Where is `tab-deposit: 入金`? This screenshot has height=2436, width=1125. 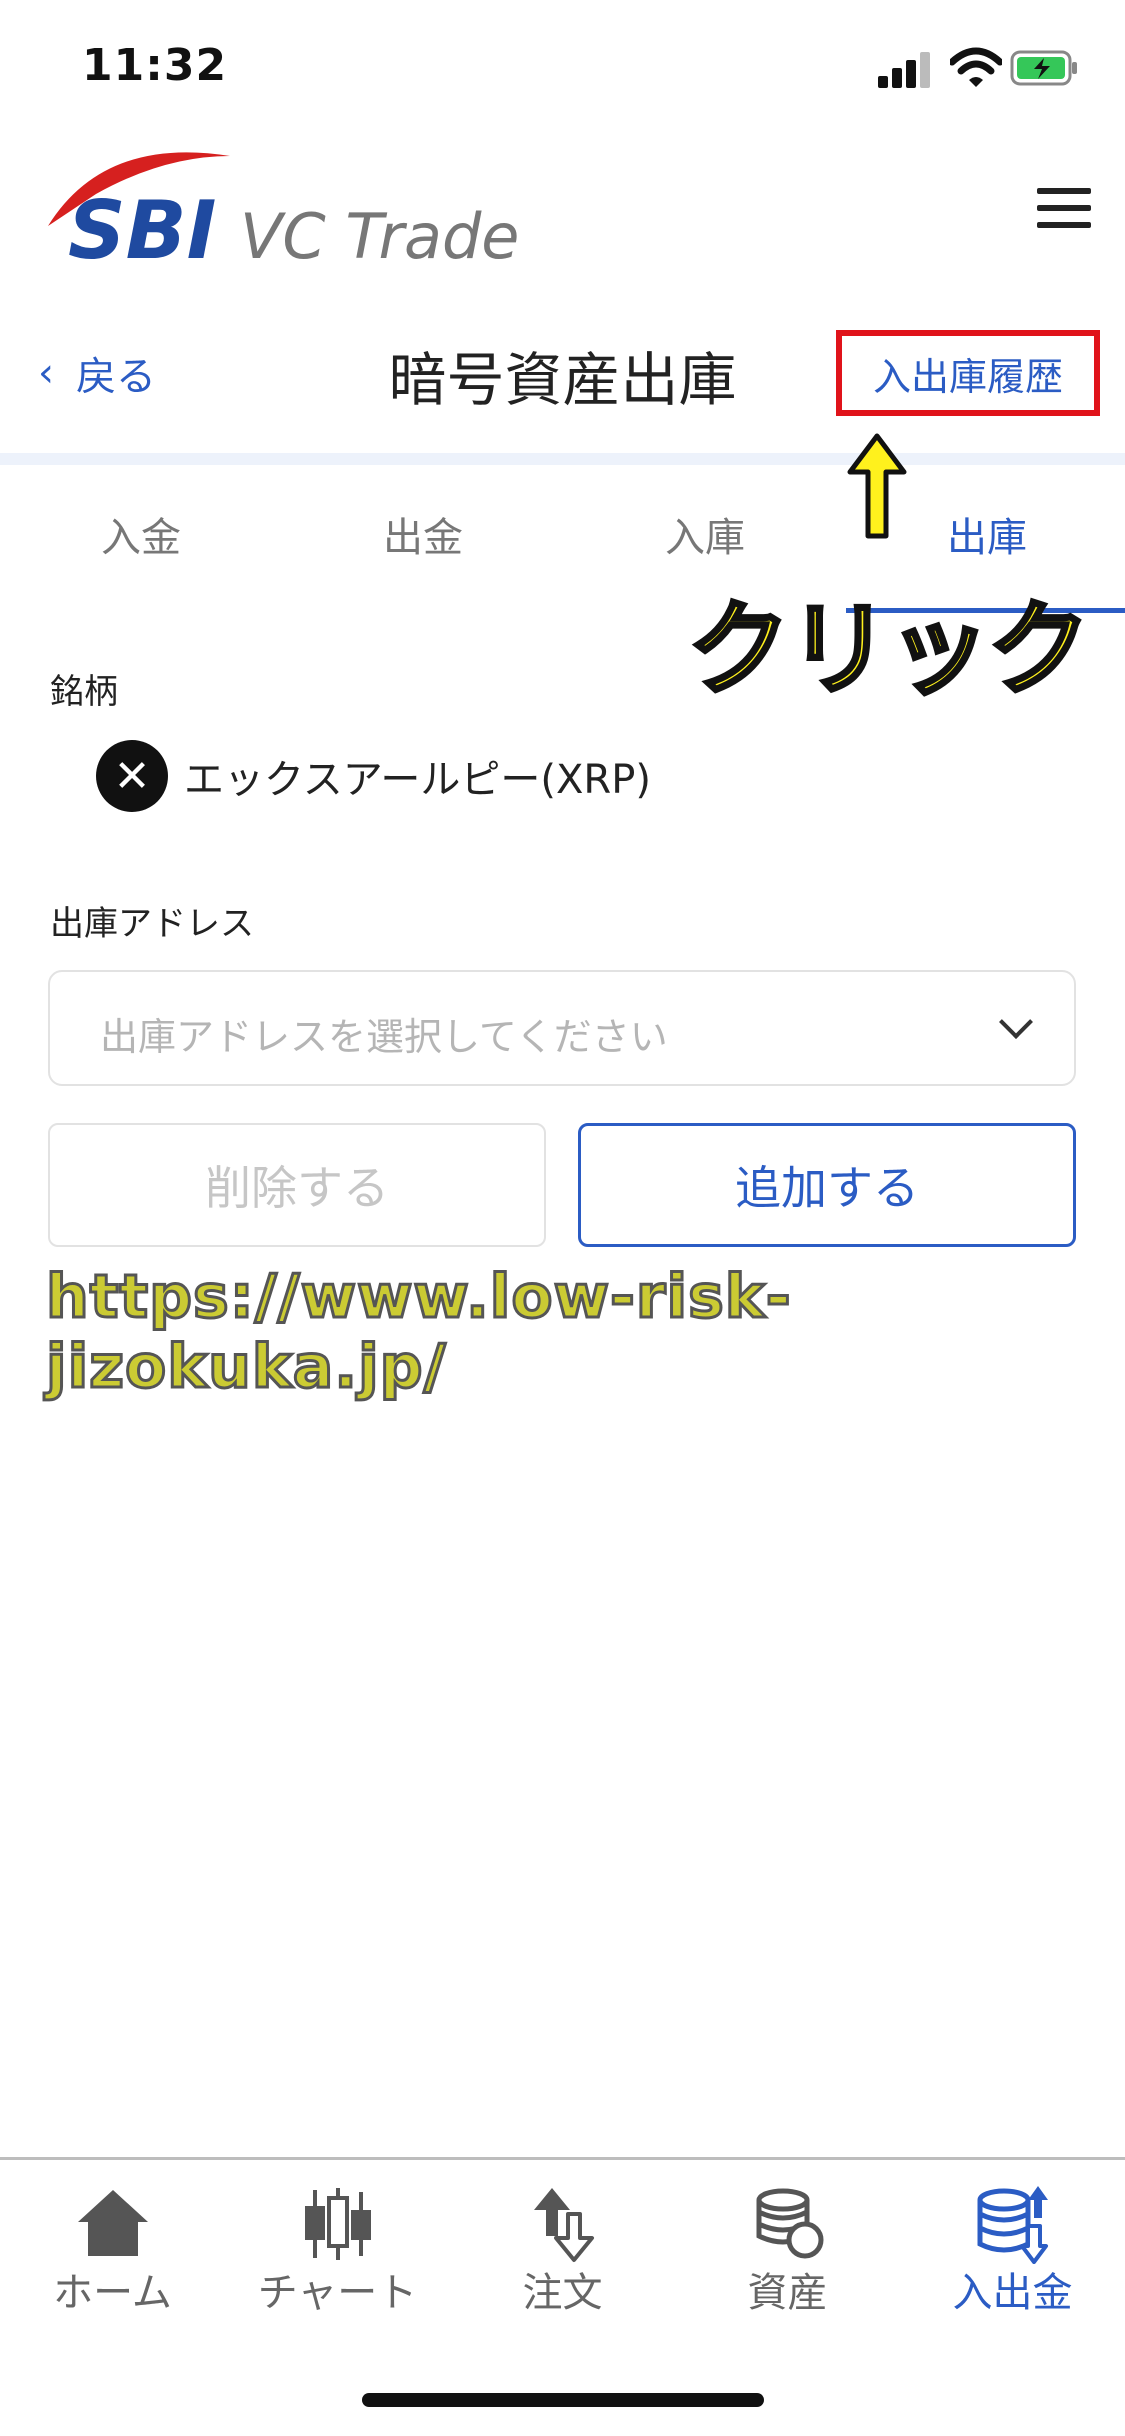
tab-deposit: 入金 is located at coordinates (141, 534).